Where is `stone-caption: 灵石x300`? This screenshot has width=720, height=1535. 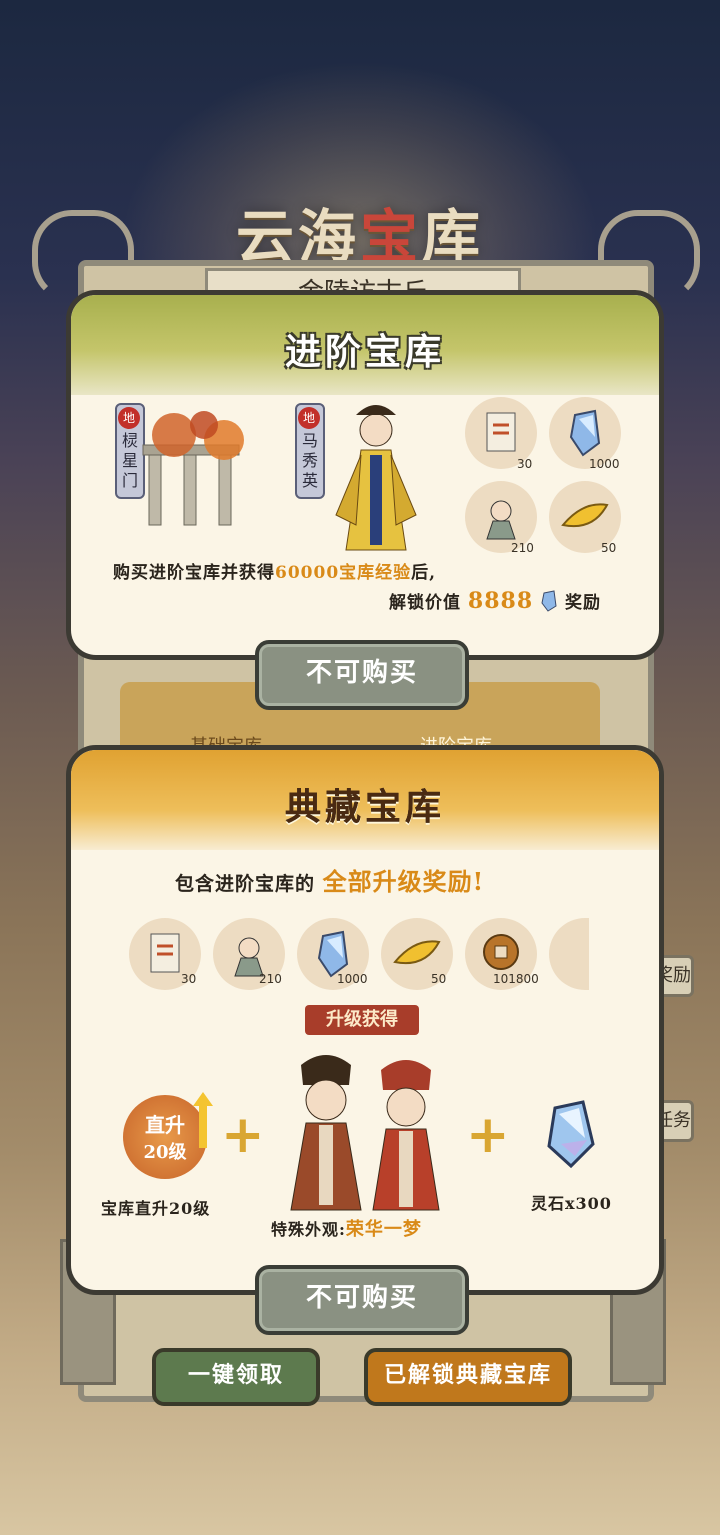 stone-caption: 灵石x300 is located at coordinates (571, 1203).